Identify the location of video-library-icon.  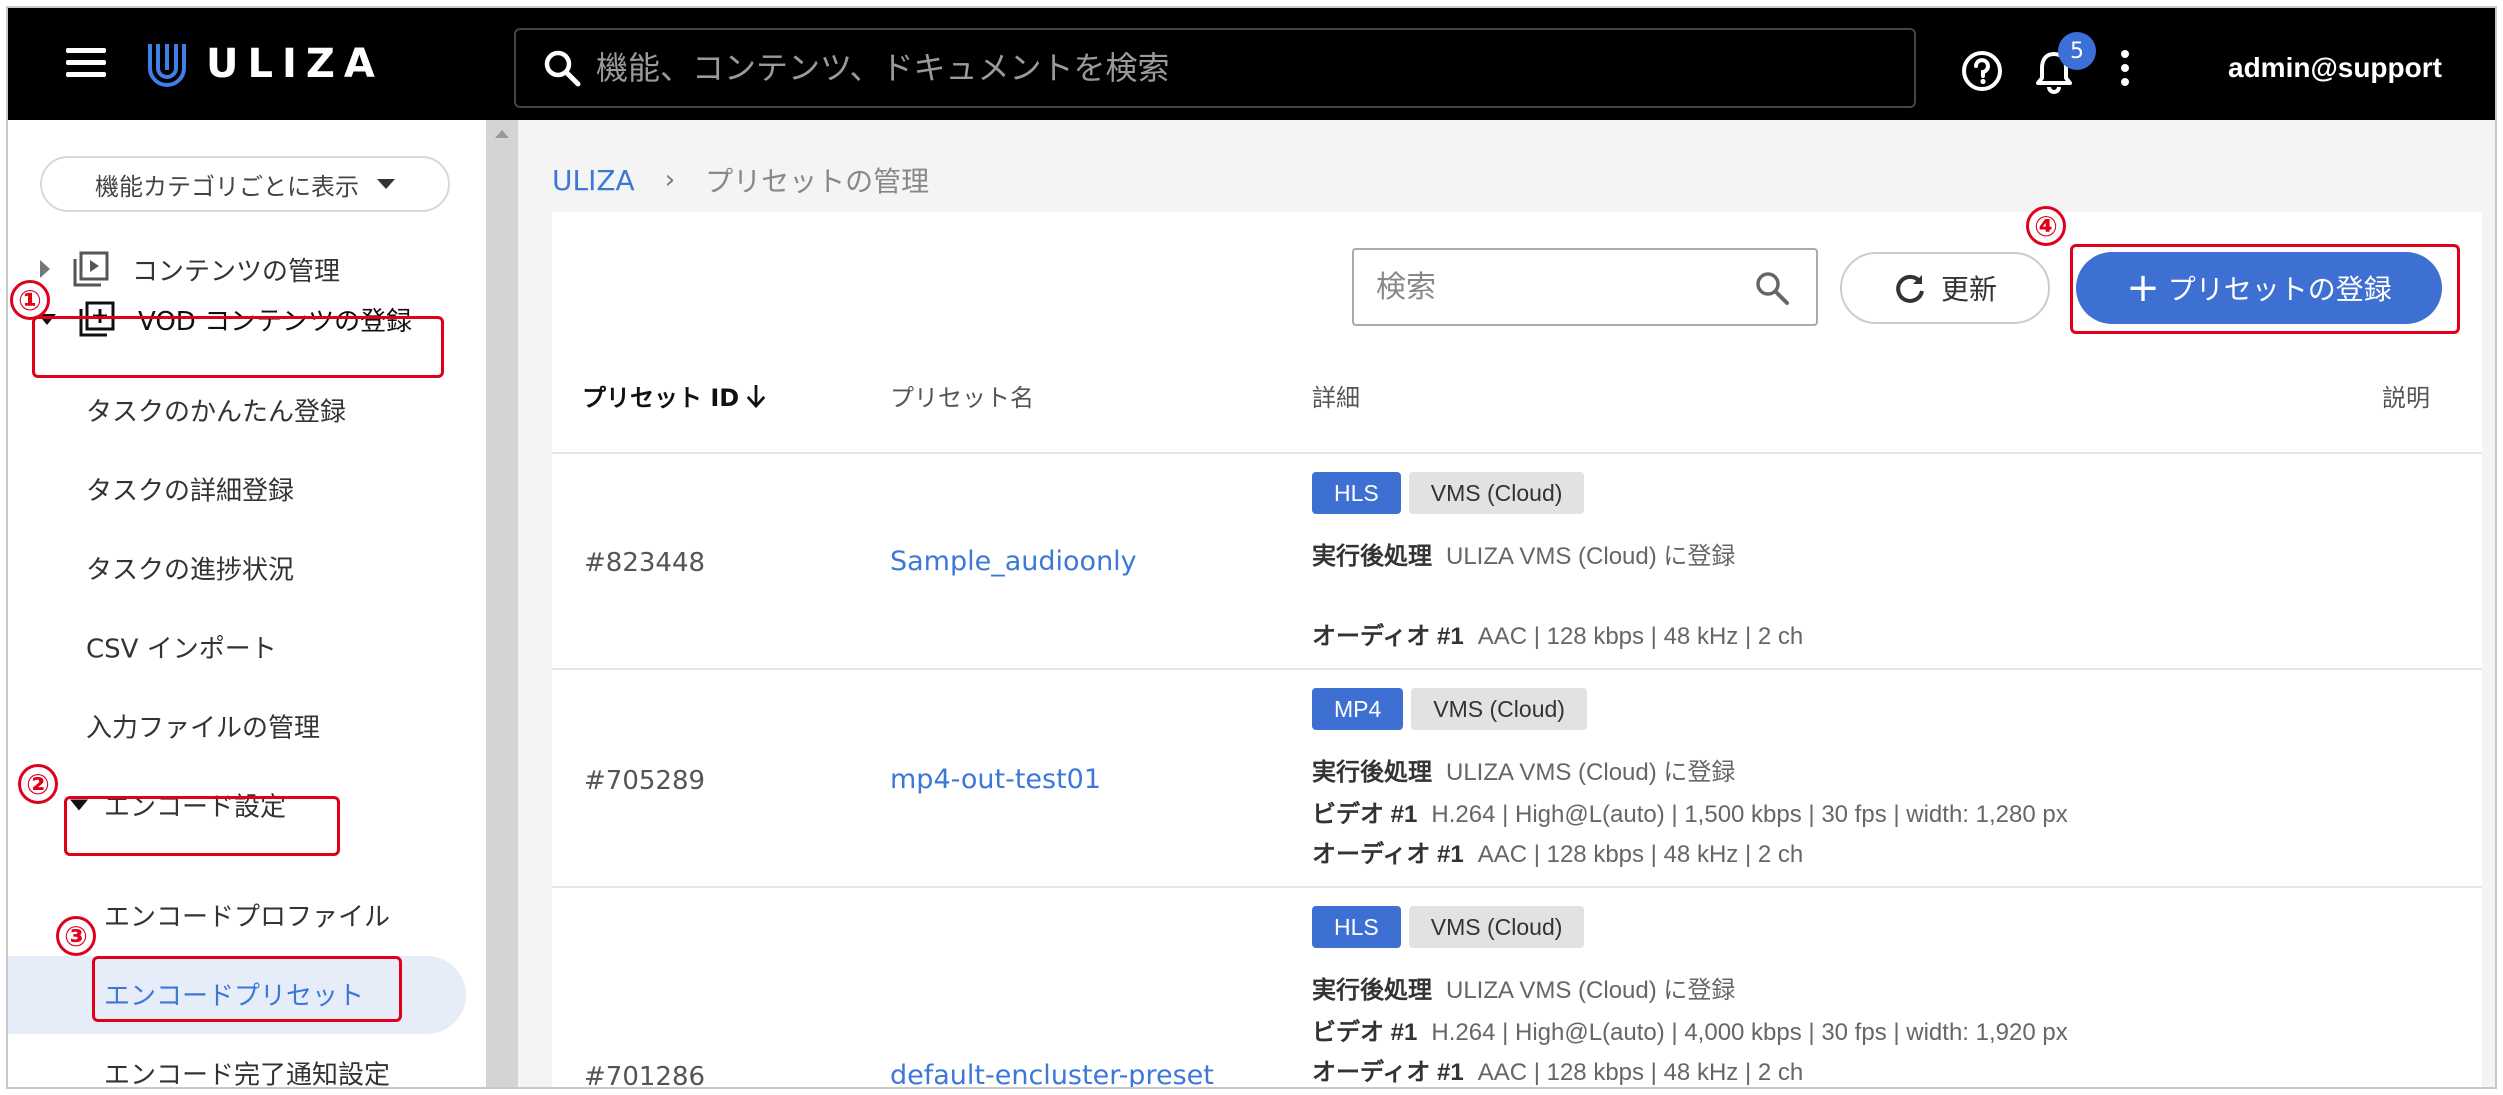
(91, 269).